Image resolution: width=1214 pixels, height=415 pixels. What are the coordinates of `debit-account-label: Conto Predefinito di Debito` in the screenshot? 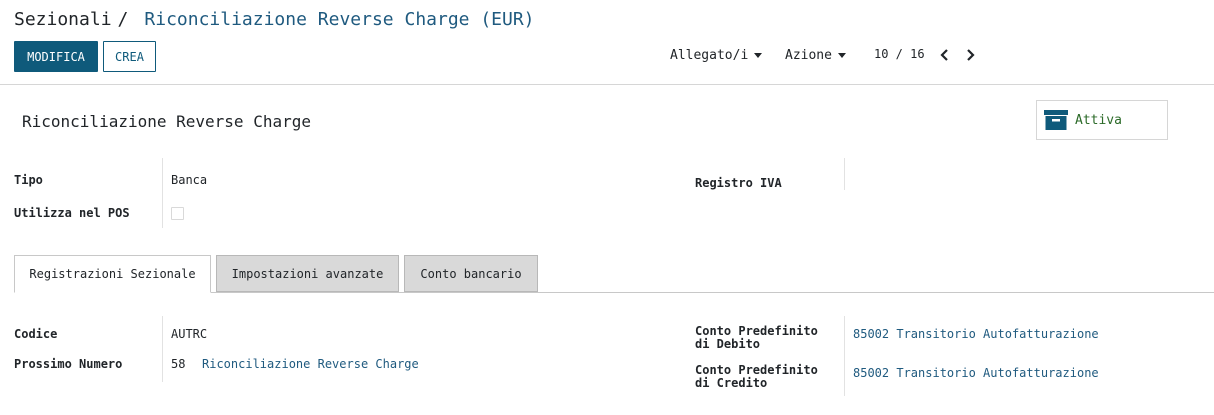 It's located at (756, 338).